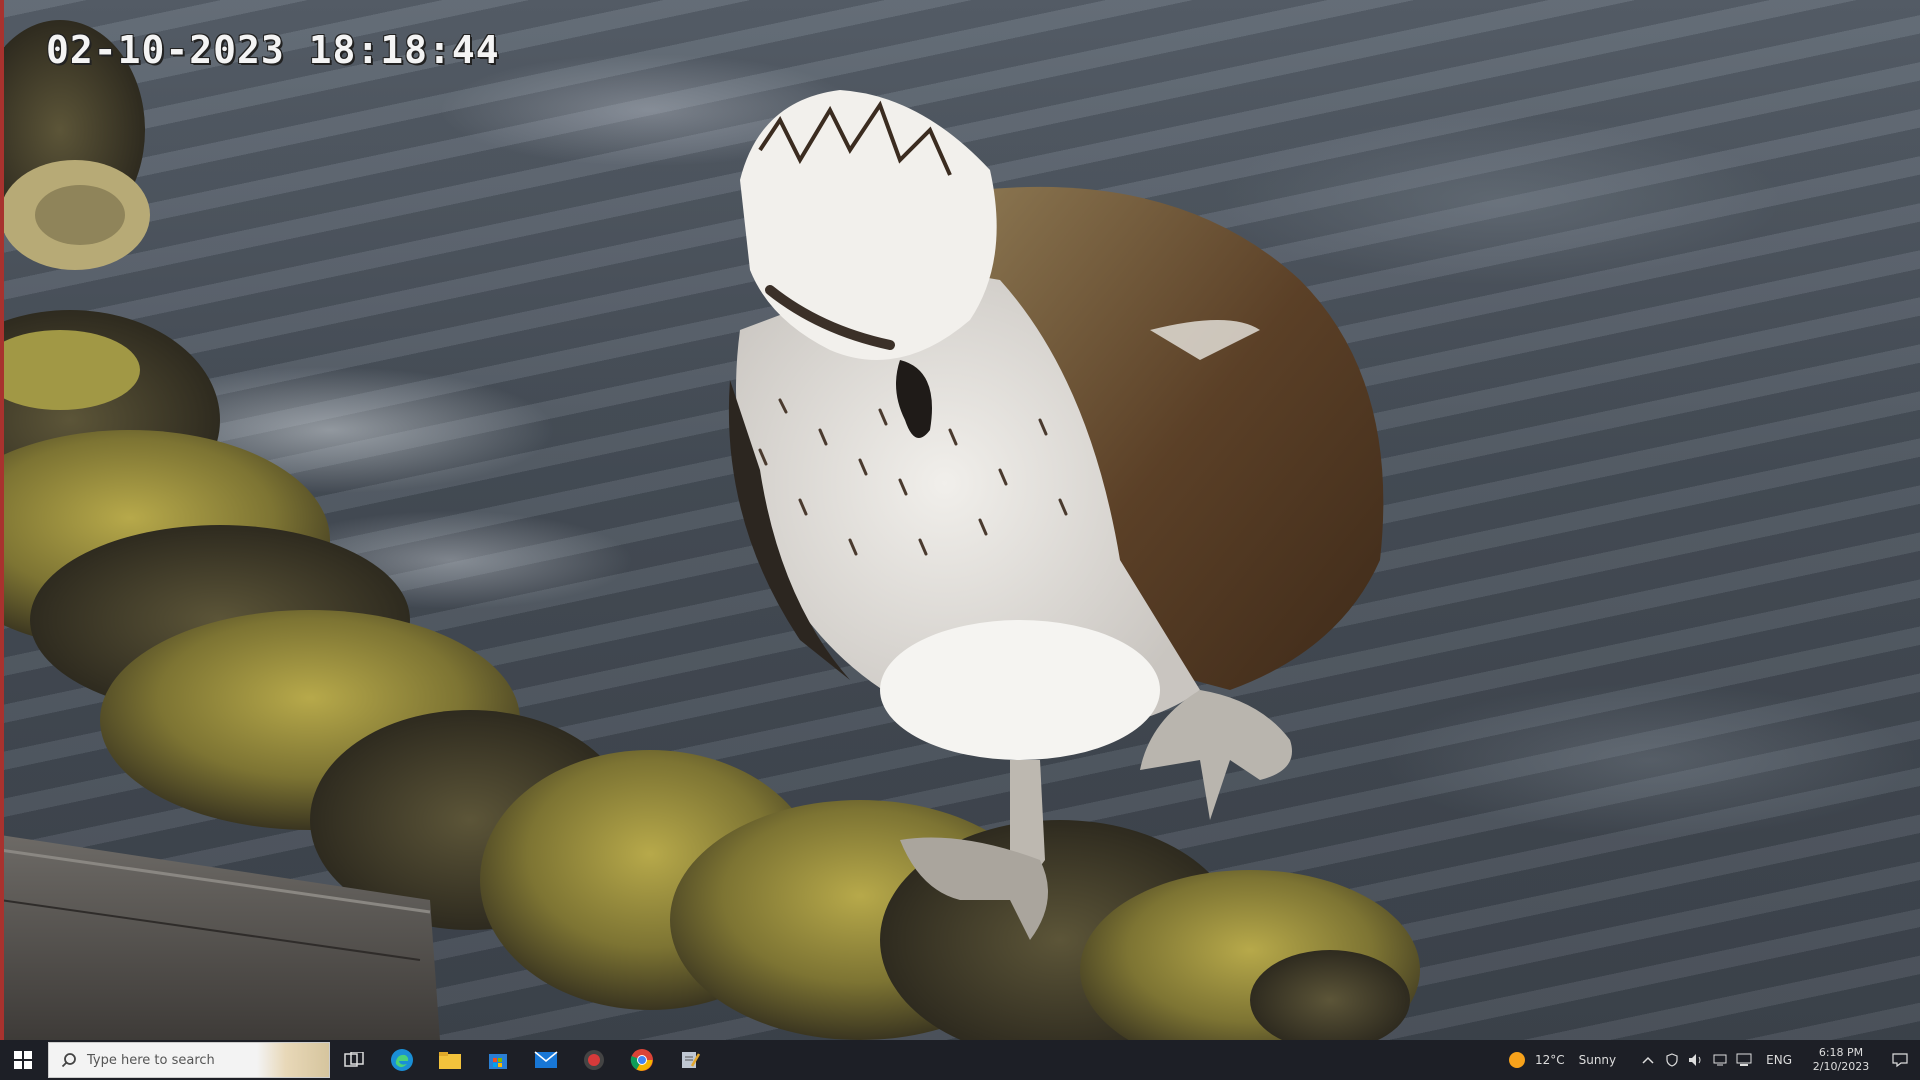 The width and height of the screenshot is (1920, 1080). What do you see at coordinates (1779, 1060) in the screenshot?
I see `input-language: ENG` at bounding box center [1779, 1060].